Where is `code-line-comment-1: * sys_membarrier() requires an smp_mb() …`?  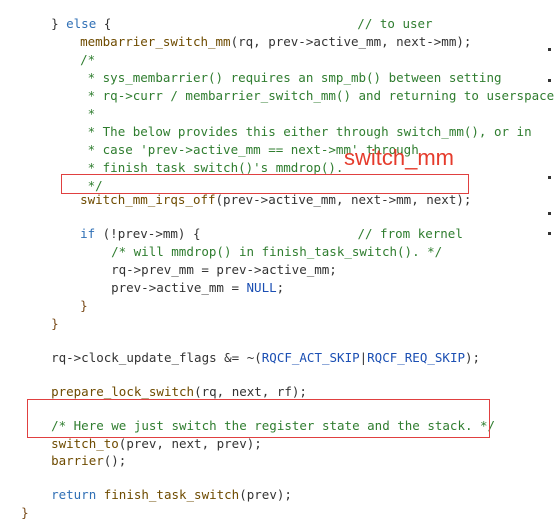 code-line-comment-1: * sys_membarrier() requires an smp_mb() … is located at coordinates (283, 69).